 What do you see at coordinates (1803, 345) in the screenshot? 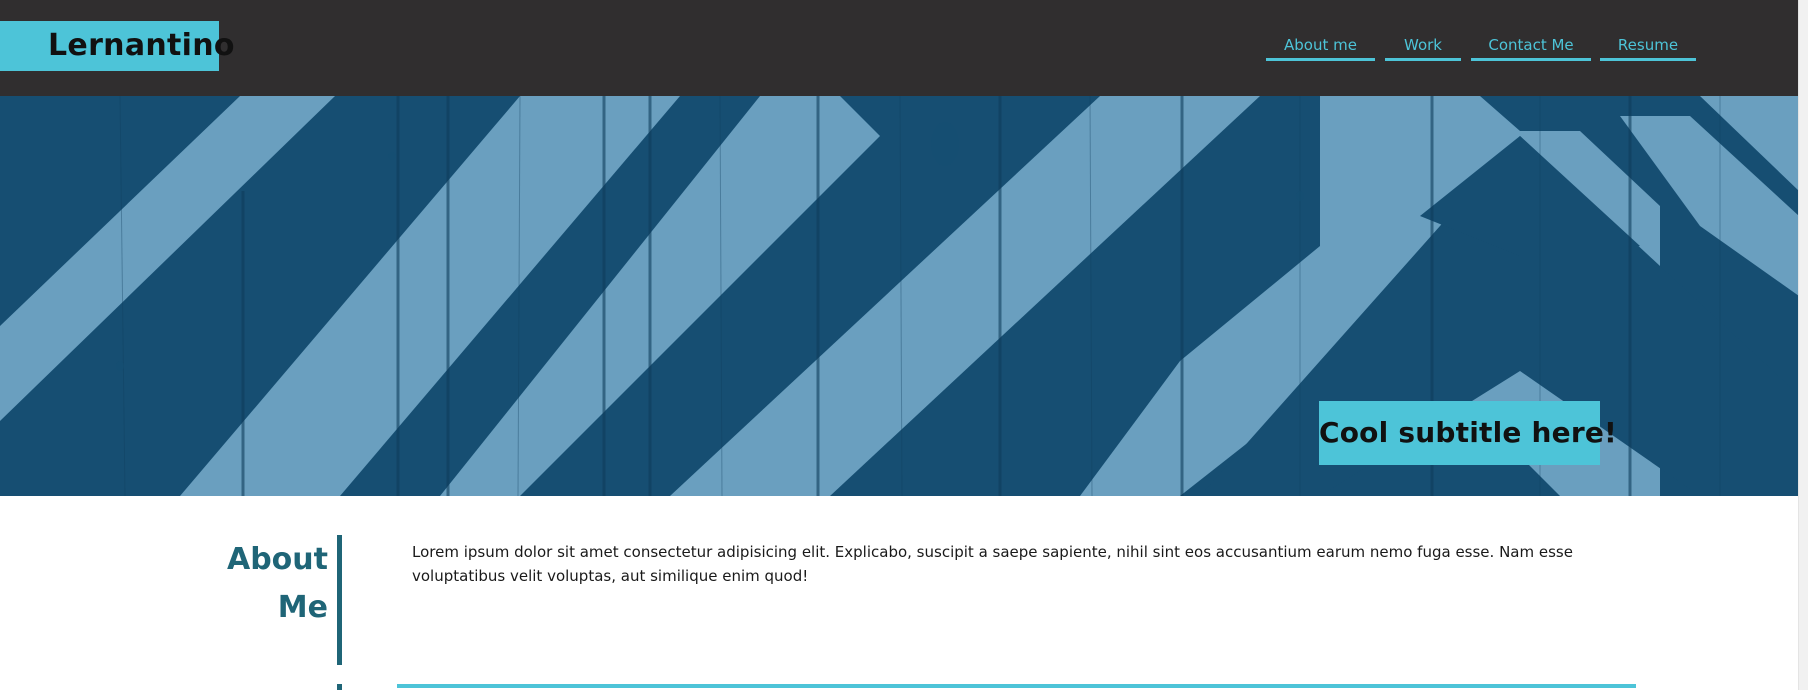
I see `vertical-scrollbar` at bounding box center [1803, 345].